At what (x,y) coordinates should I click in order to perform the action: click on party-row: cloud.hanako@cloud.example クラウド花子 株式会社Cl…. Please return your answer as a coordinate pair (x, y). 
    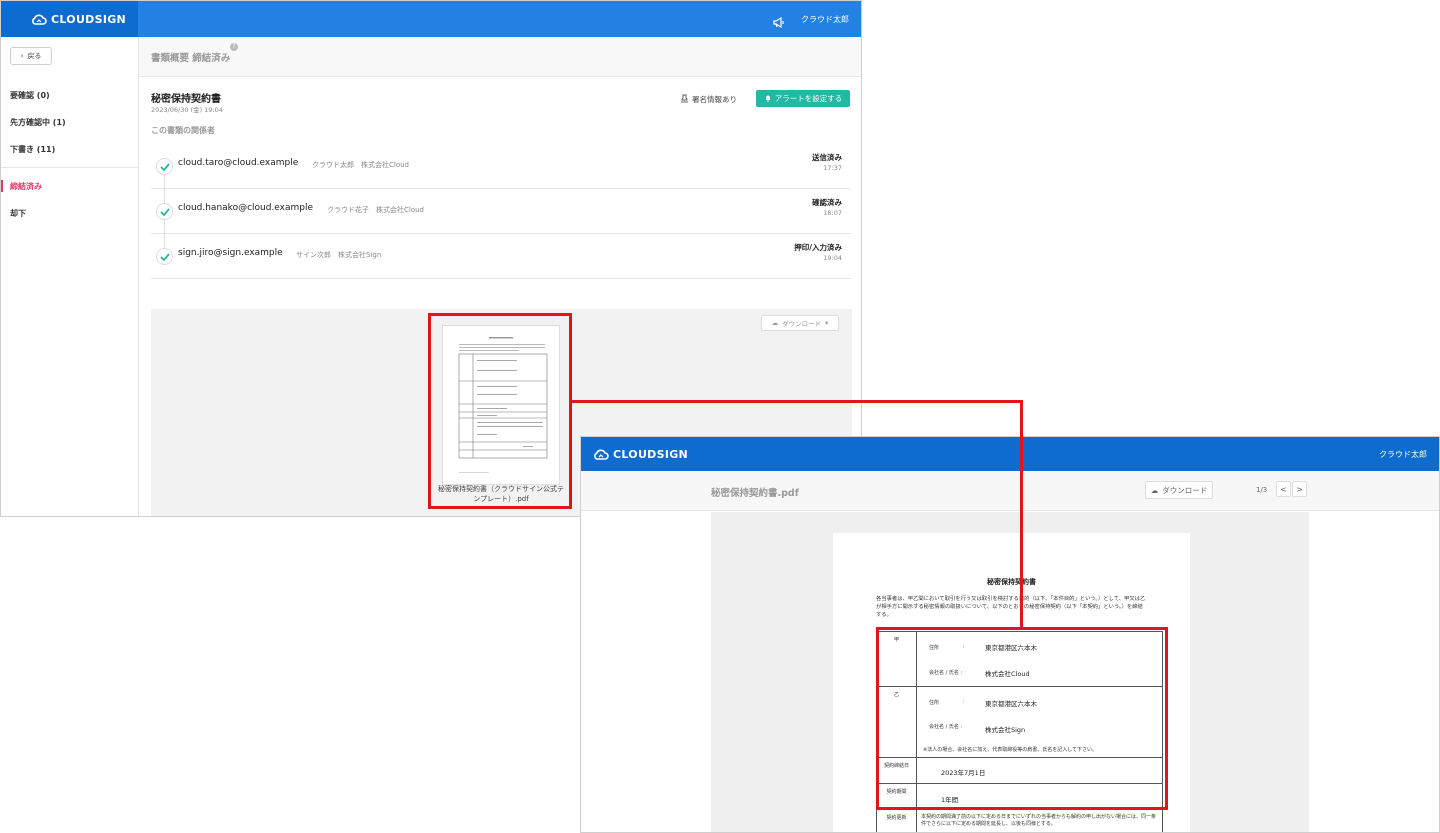
    Looking at the image, I should click on (501, 211).